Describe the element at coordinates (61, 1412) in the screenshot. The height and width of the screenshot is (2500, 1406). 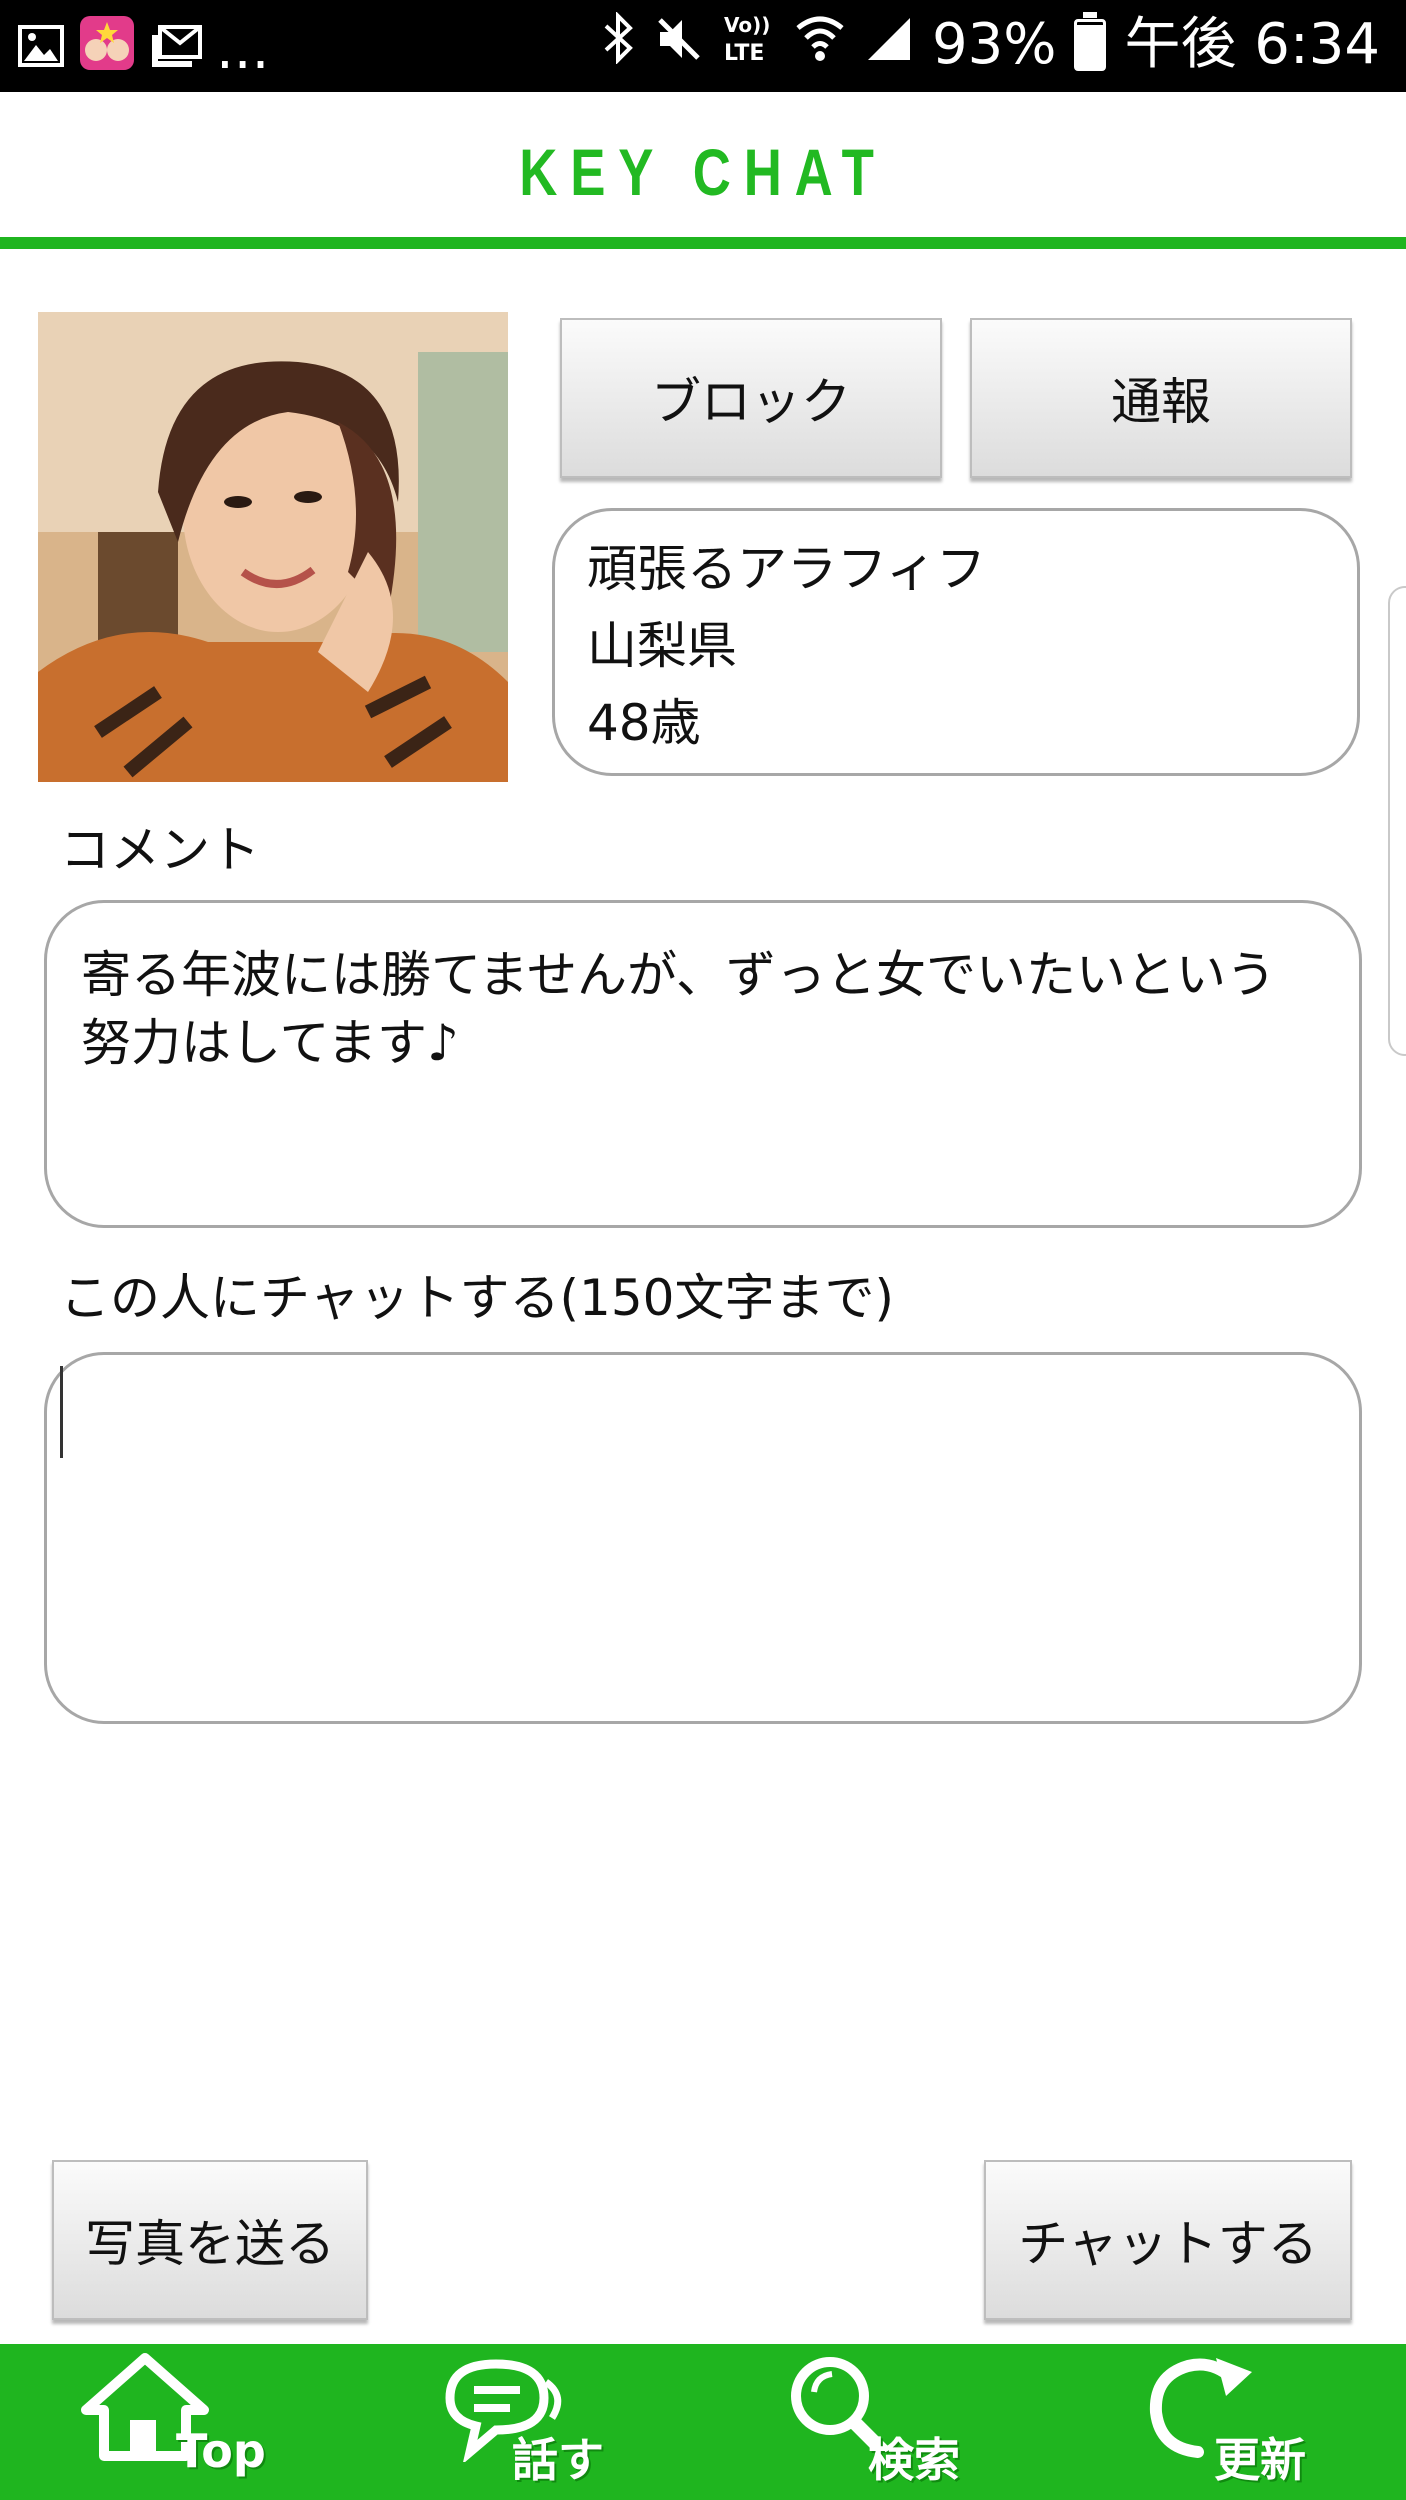
I see `text-cursor` at that location.